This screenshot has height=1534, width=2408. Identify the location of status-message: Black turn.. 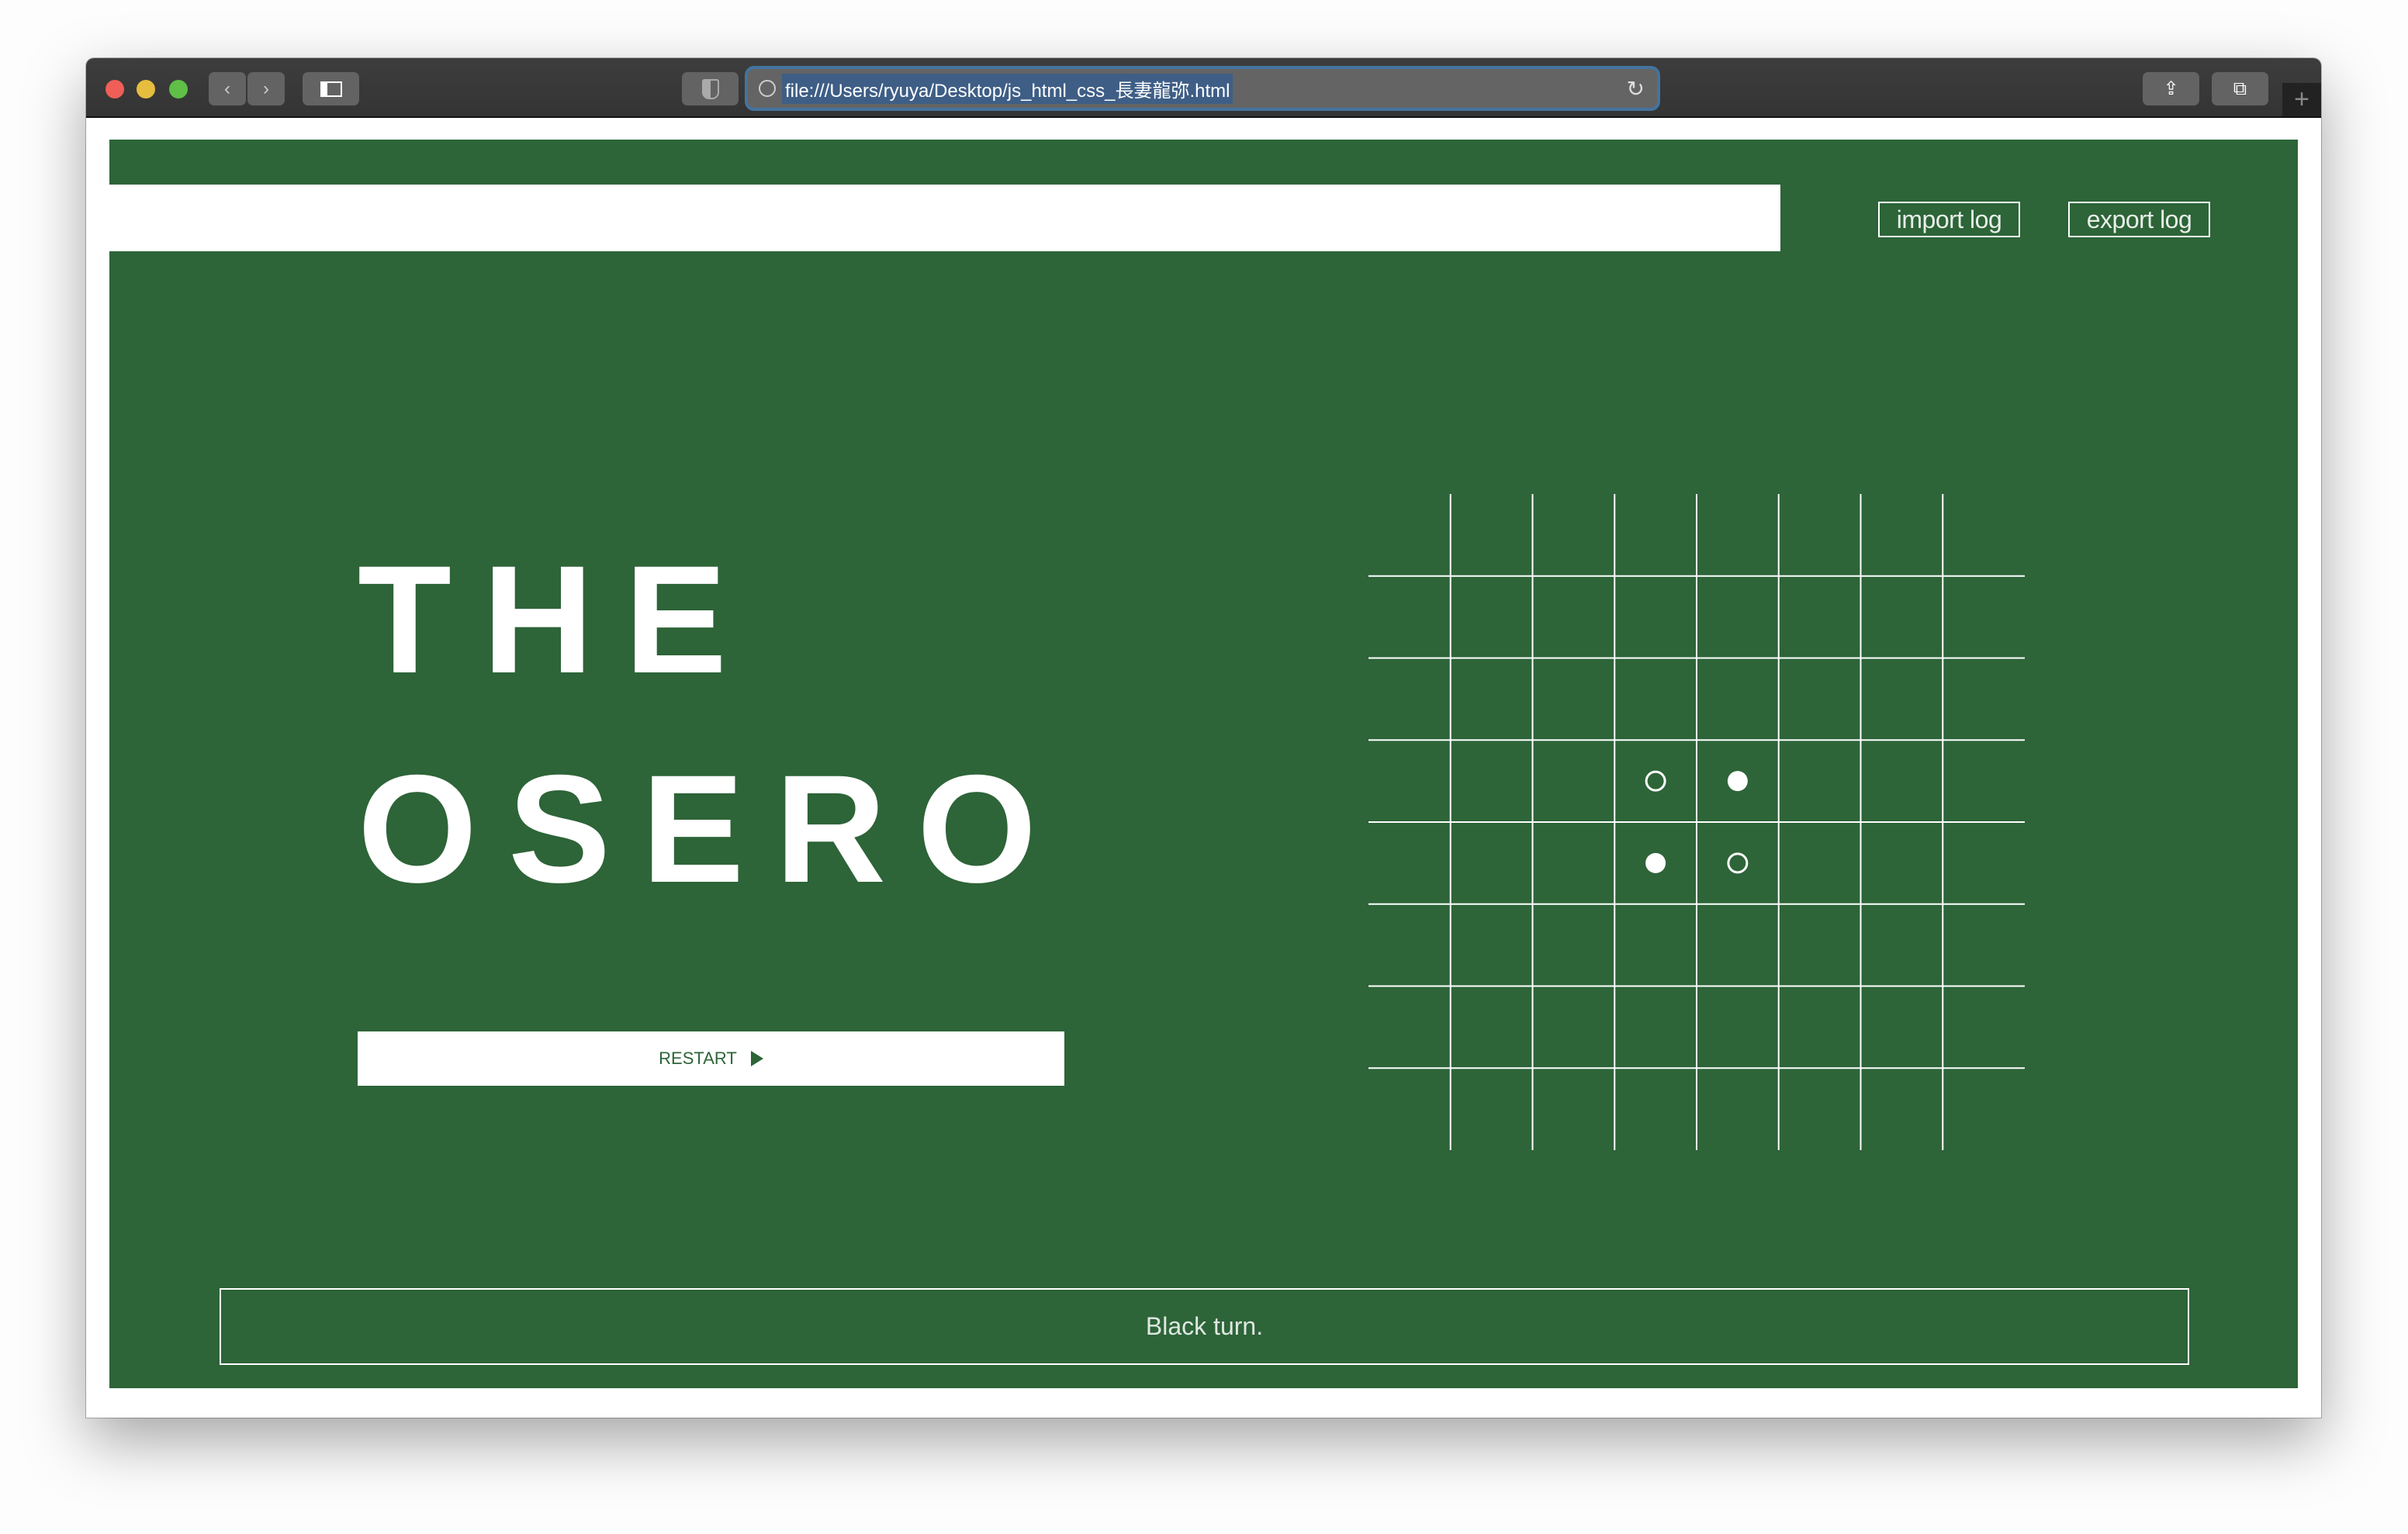
(1204, 1326).